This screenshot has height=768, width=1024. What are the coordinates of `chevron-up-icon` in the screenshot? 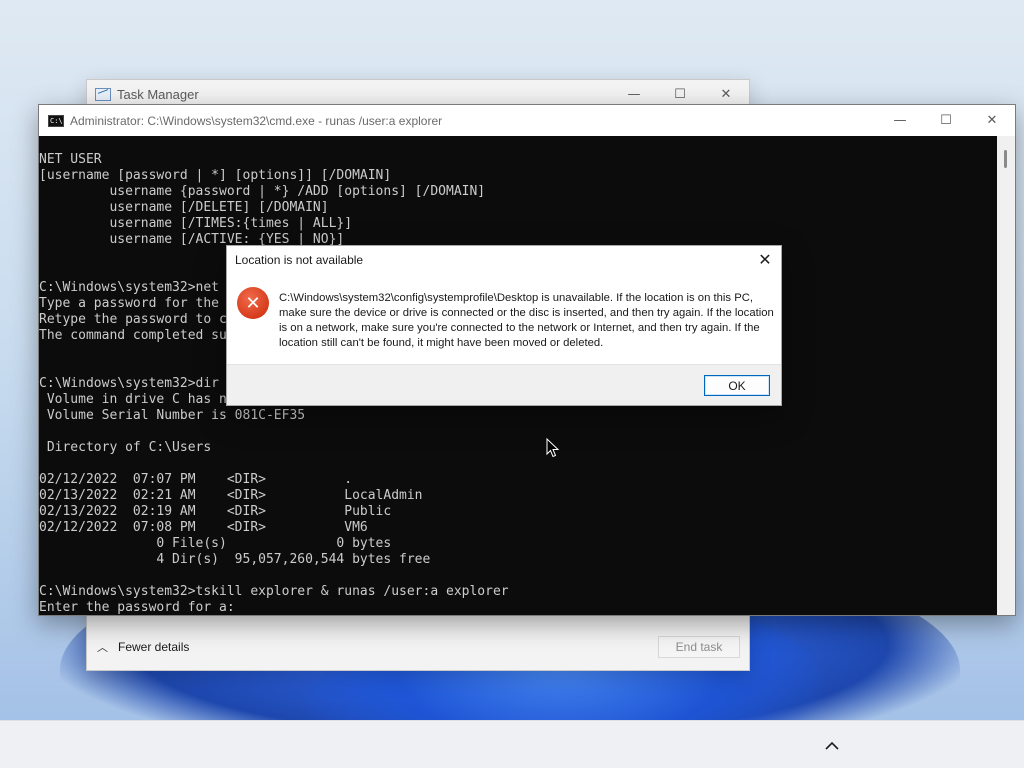 It's located at (832, 745).